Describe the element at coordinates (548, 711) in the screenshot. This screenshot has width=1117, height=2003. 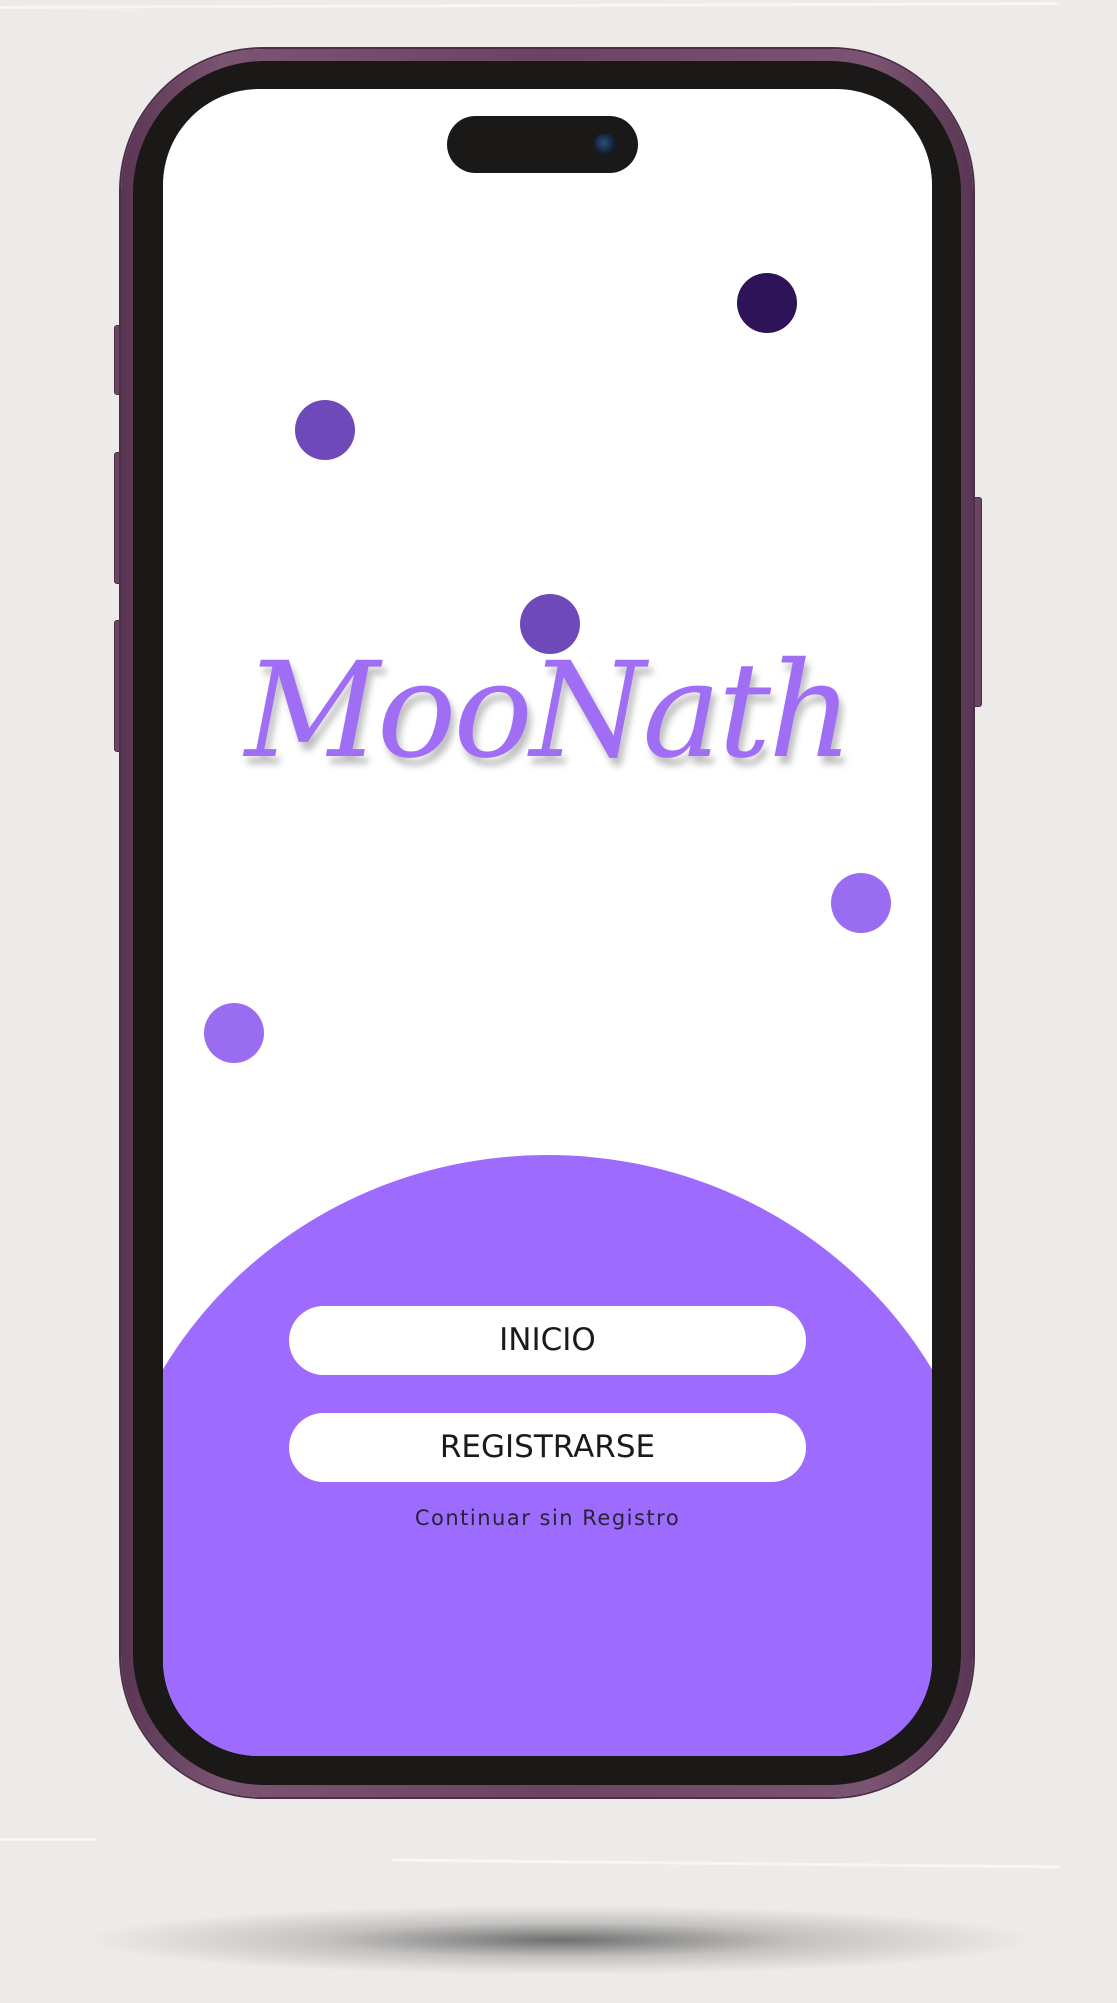
I see `app-logo: MooNath` at that location.